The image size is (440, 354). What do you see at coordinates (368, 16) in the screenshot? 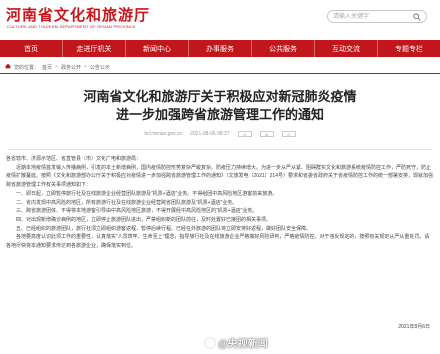
I see `search-input` at bounding box center [368, 16].